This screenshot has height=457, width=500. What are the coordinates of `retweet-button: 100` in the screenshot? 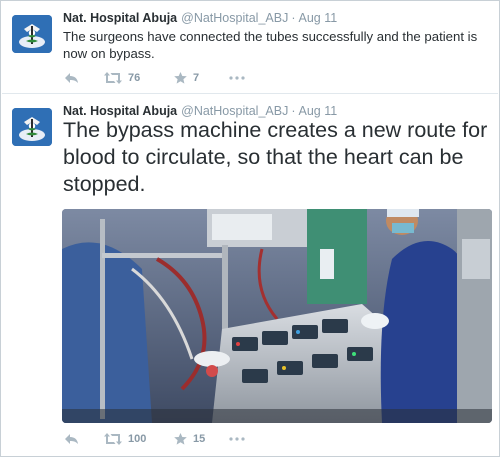 It's located at (139, 439).